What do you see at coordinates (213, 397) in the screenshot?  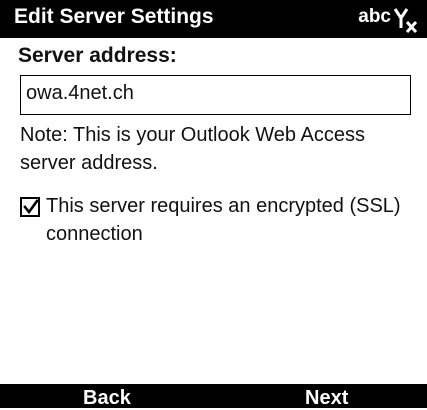 I see `softkey-bar: Back Next` at bounding box center [213, 397].